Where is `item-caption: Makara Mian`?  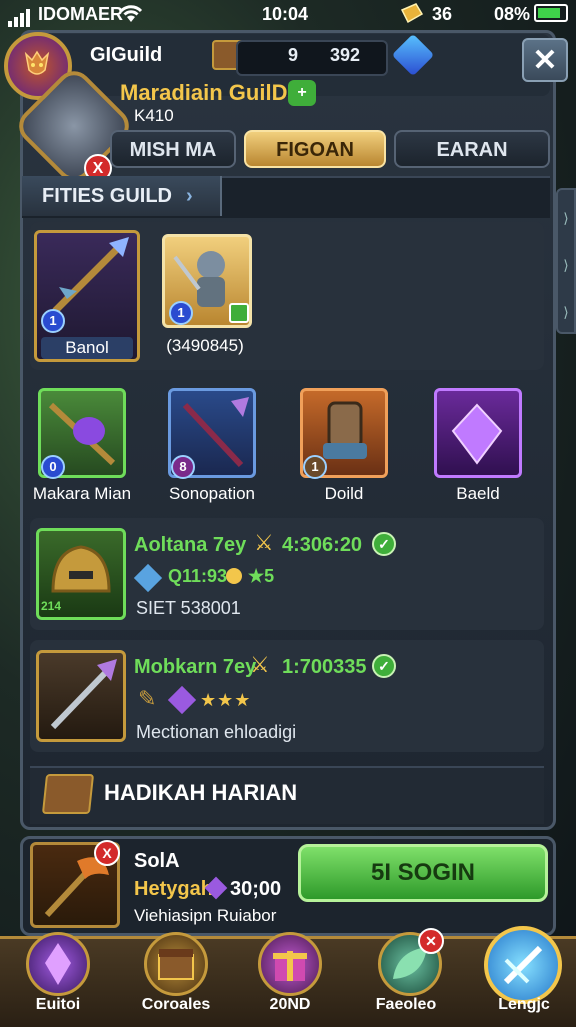
item-caption: Makara Mian is located at coordinates (82, 493).